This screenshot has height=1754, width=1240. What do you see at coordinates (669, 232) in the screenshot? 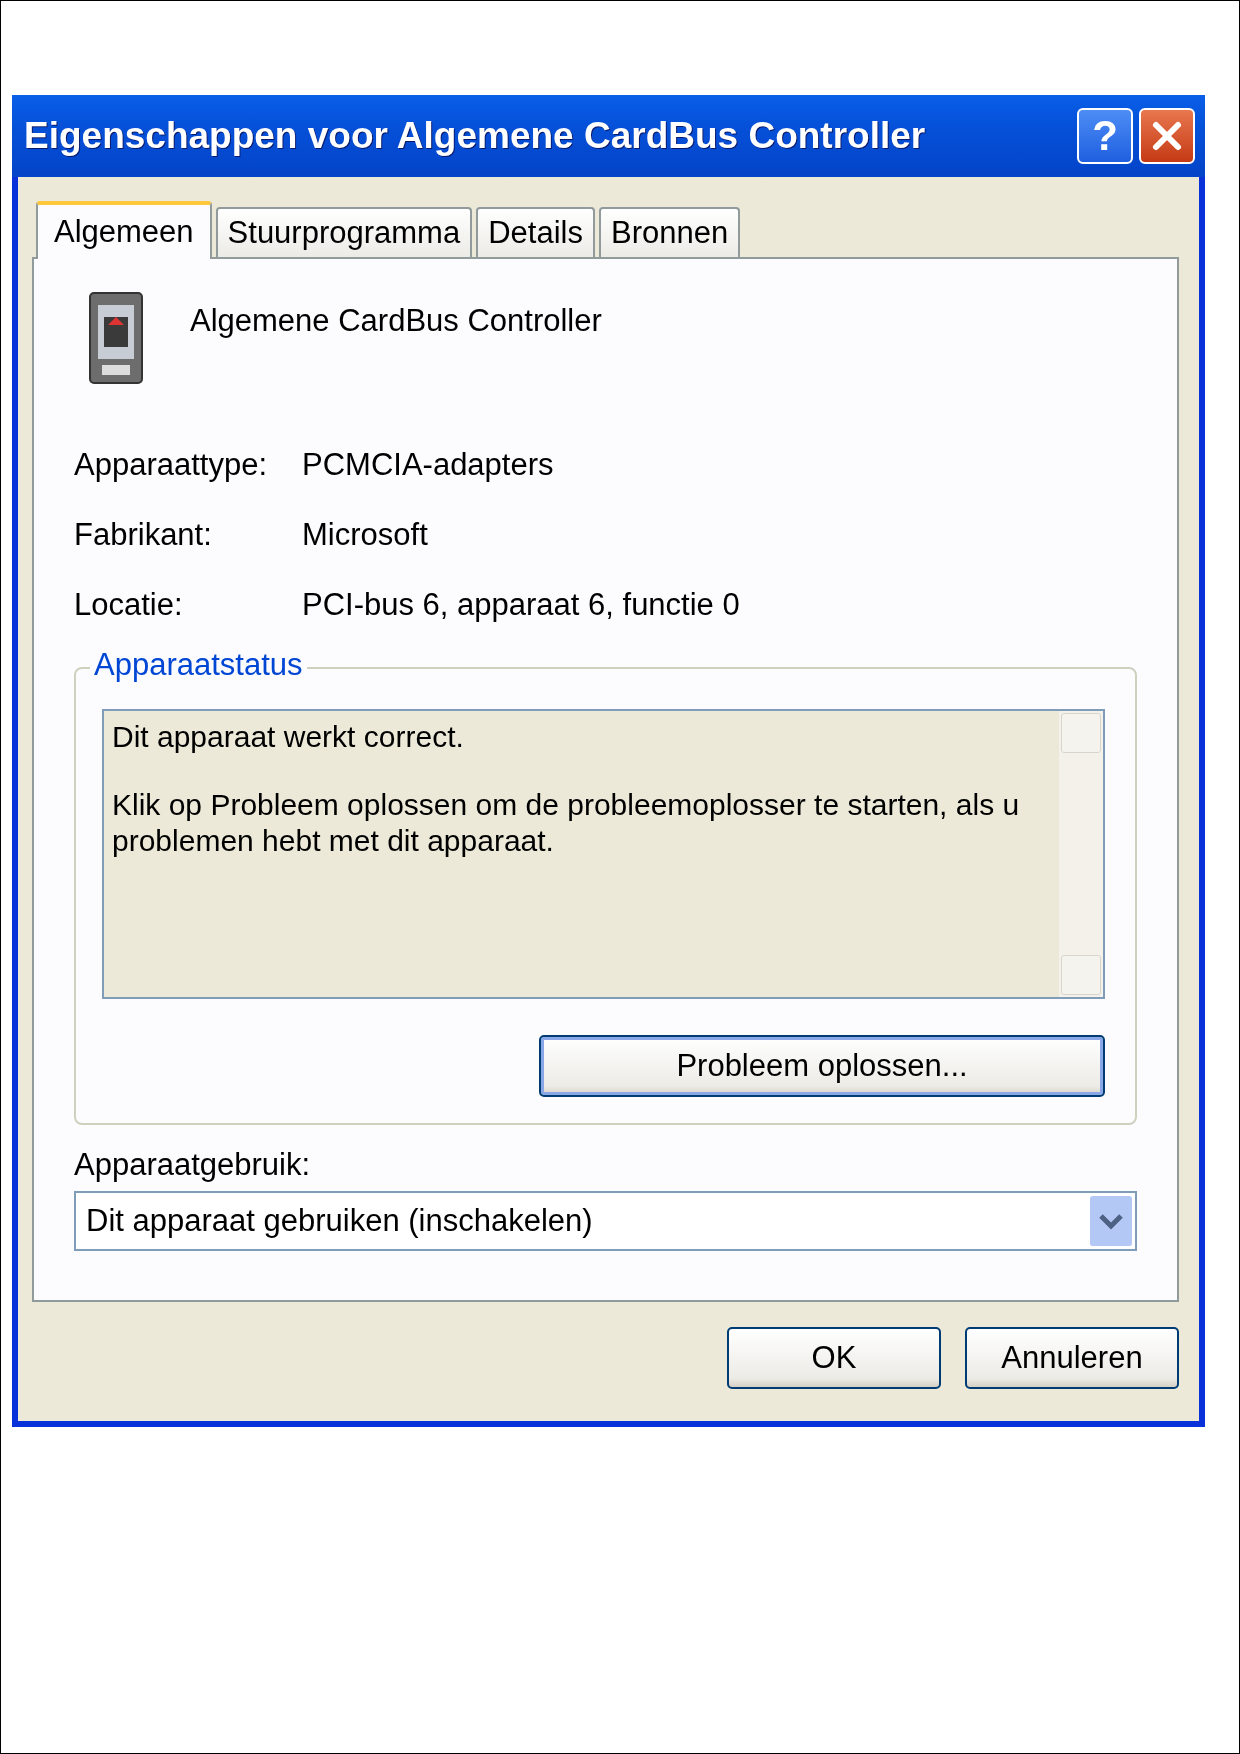
I see `tab: Bronnen` at bounding box center [669, 232].